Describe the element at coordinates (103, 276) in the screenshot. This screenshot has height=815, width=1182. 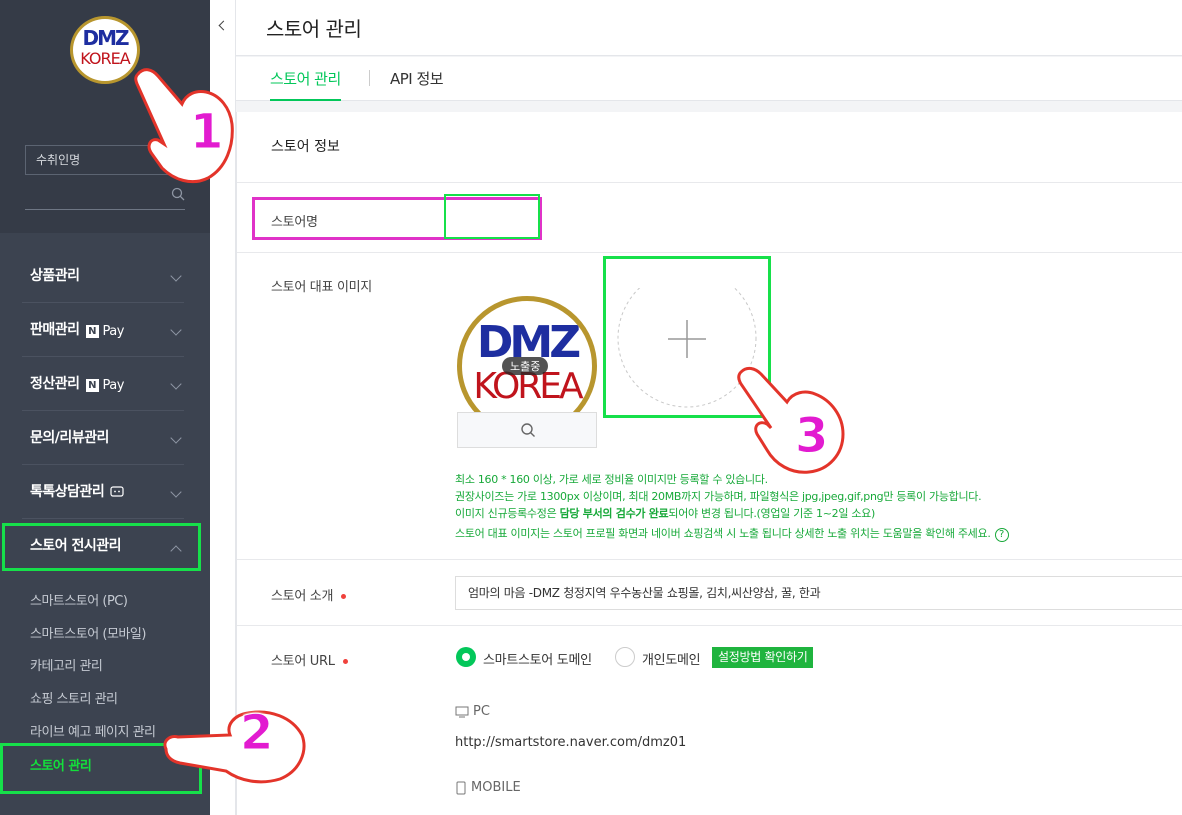
I see `sidebar-item-product: 상품관리` at that location.